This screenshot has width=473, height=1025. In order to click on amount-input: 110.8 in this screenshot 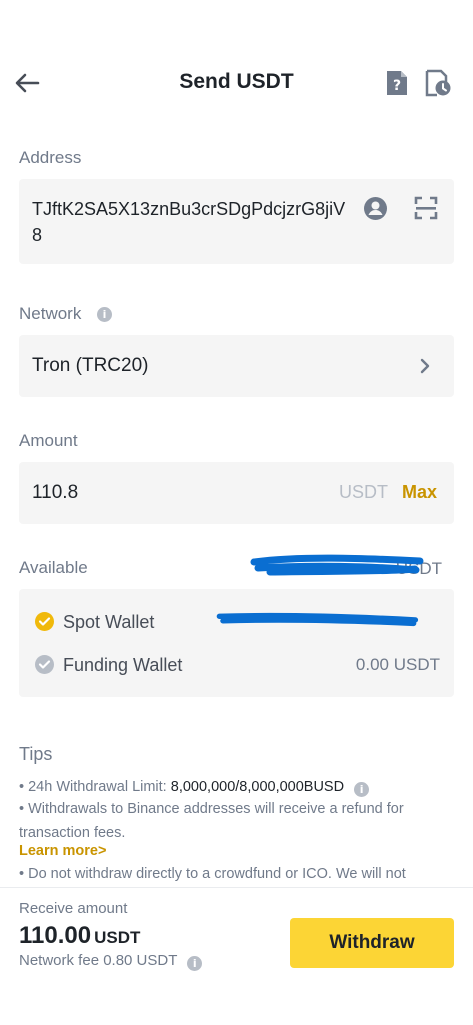, I will do `click(55, 493)`.